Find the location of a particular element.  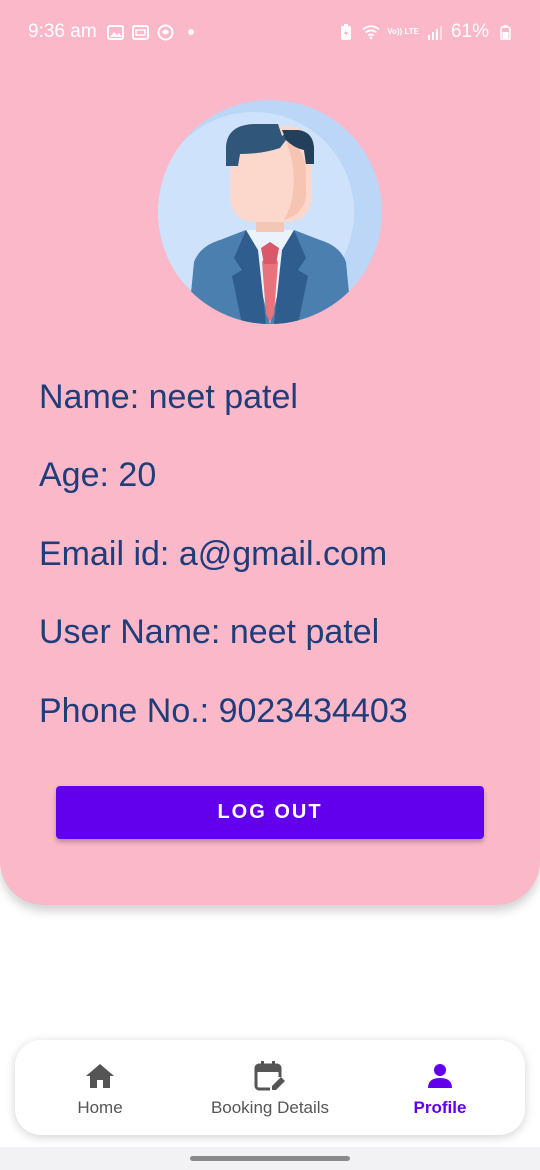

username-label: User Name: is located at coordinates (130, 632).